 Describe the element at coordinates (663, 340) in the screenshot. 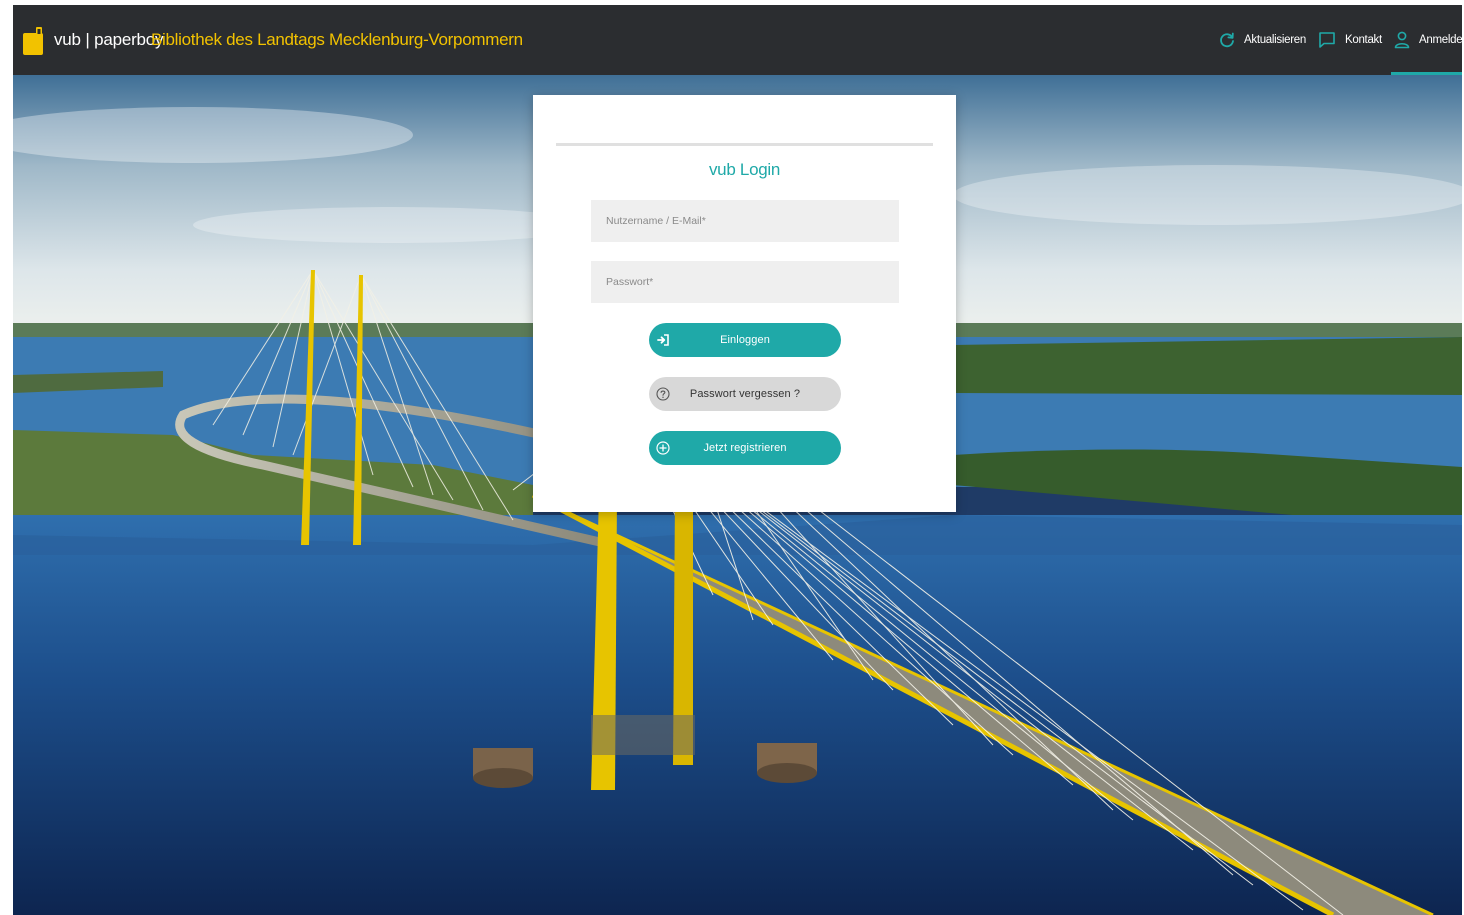

I see `sign-in-icon` at that location.